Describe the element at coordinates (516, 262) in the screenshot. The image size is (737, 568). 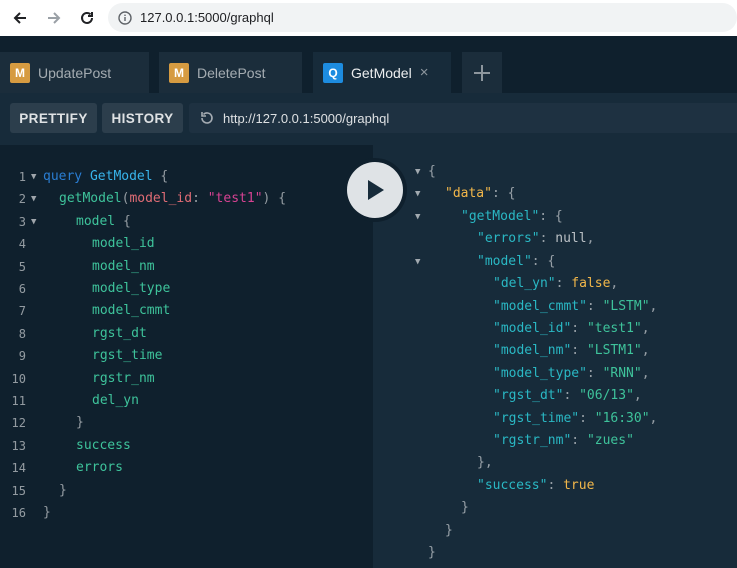
I see `json-line: "model": {` at that location.